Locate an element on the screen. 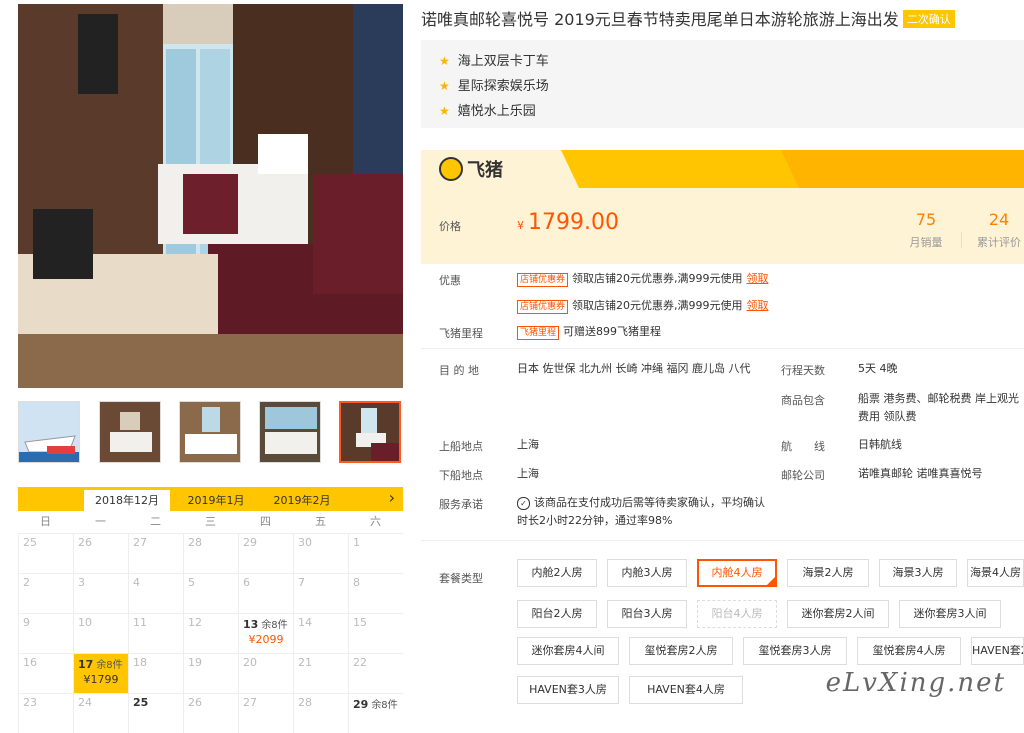 Image resolution: width=1024 pixels, height=733 pixels. room-option: HAVEN套3人房 is located at coordinates (568, 690).